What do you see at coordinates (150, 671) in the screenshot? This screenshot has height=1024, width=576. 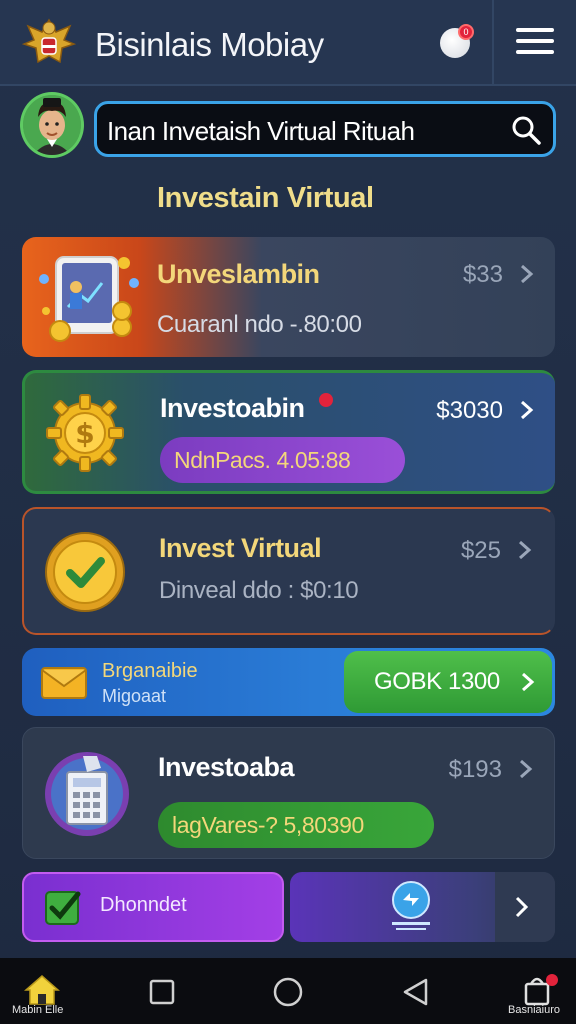 I see `promo-title: Brganaibie` at bounding box center [150, 671].